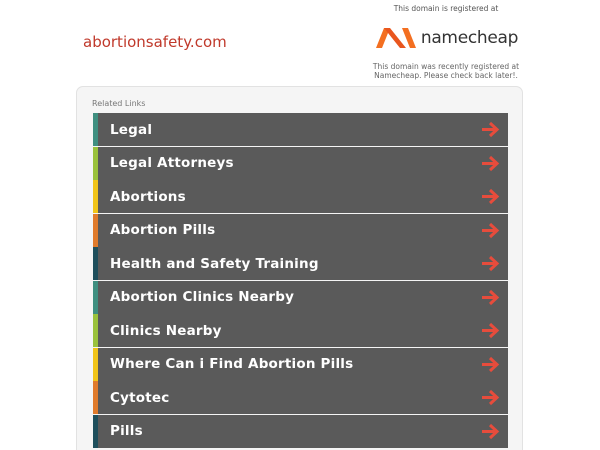  I want to click on related-link-item: Where Can i Find Abortion Pills, so click(300, 364).